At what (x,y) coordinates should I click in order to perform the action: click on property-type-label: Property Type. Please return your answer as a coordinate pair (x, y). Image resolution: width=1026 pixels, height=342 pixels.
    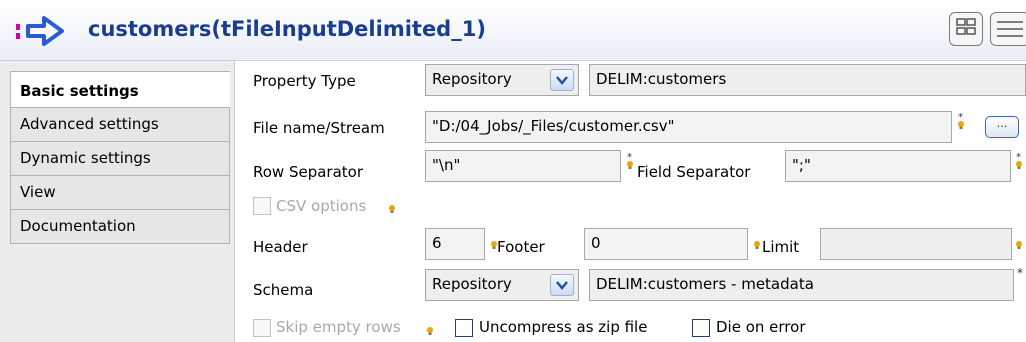
    Looking at the image, I should click on (304, 81).